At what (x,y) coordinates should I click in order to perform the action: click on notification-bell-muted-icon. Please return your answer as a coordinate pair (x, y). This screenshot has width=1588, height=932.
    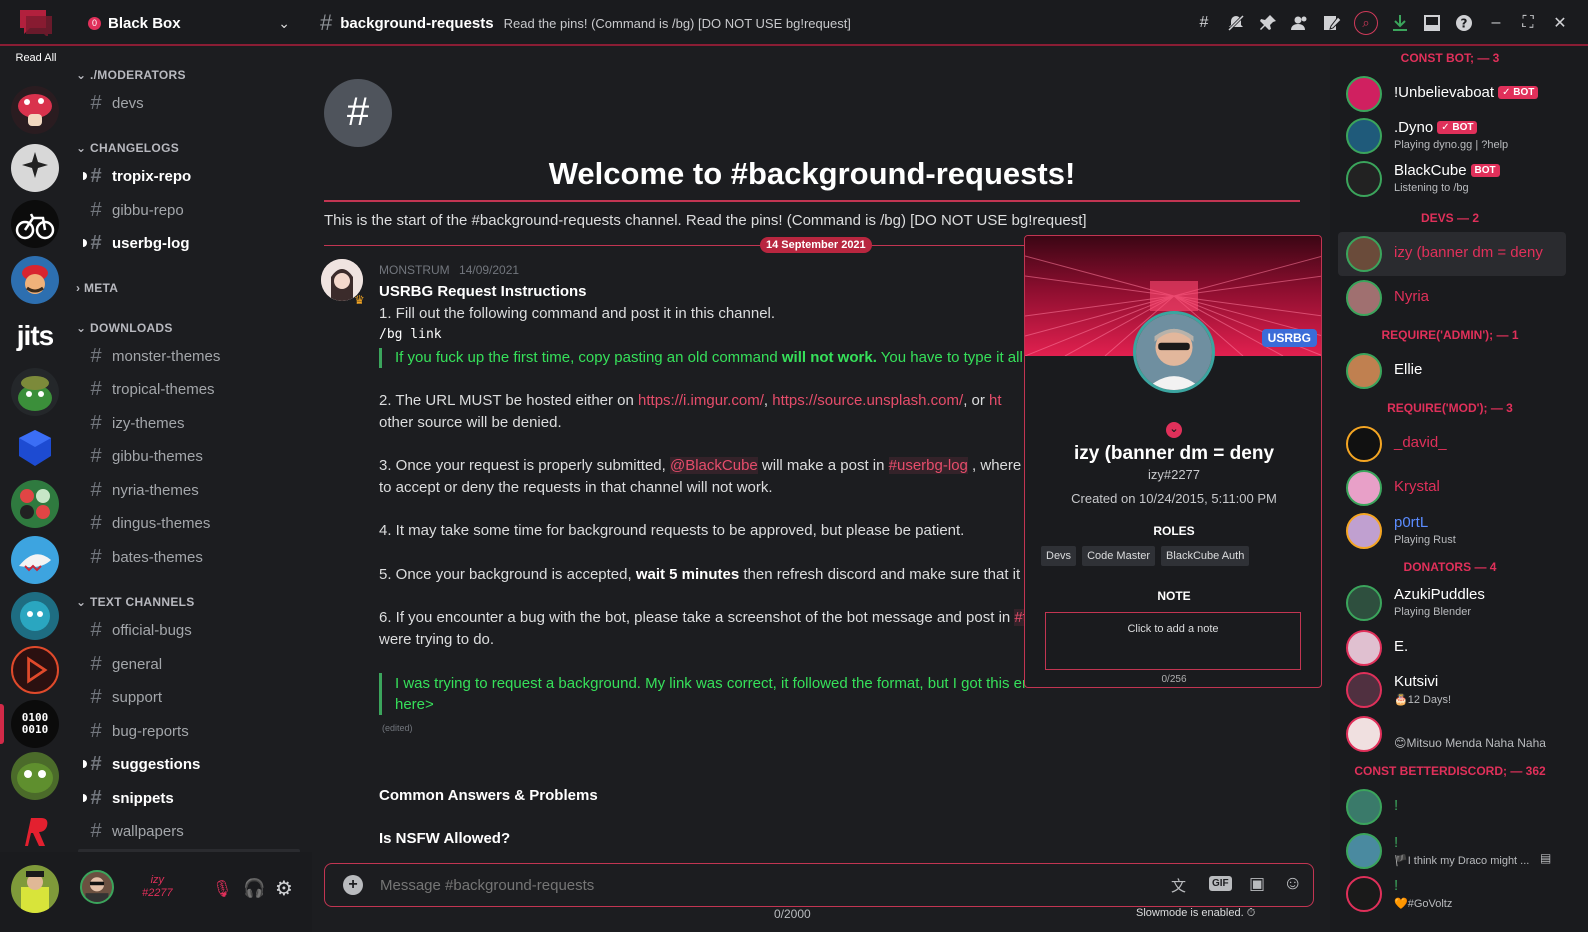
    Looking at the image, I should click on (1236, 23).